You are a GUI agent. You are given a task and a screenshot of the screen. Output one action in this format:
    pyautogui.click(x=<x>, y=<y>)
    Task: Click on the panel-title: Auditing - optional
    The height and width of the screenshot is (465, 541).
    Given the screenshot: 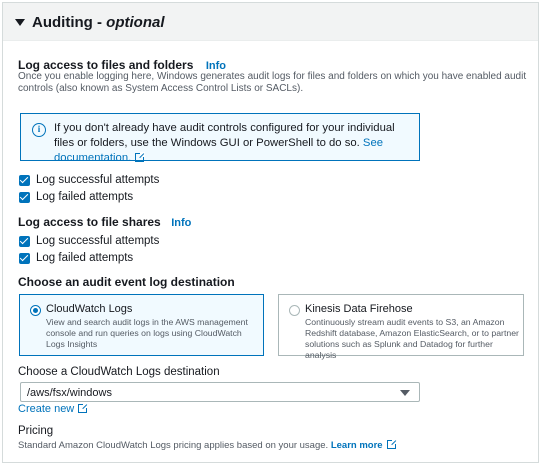 What is the action you would take?
    pyautogui.click(x=98, y=22)
    